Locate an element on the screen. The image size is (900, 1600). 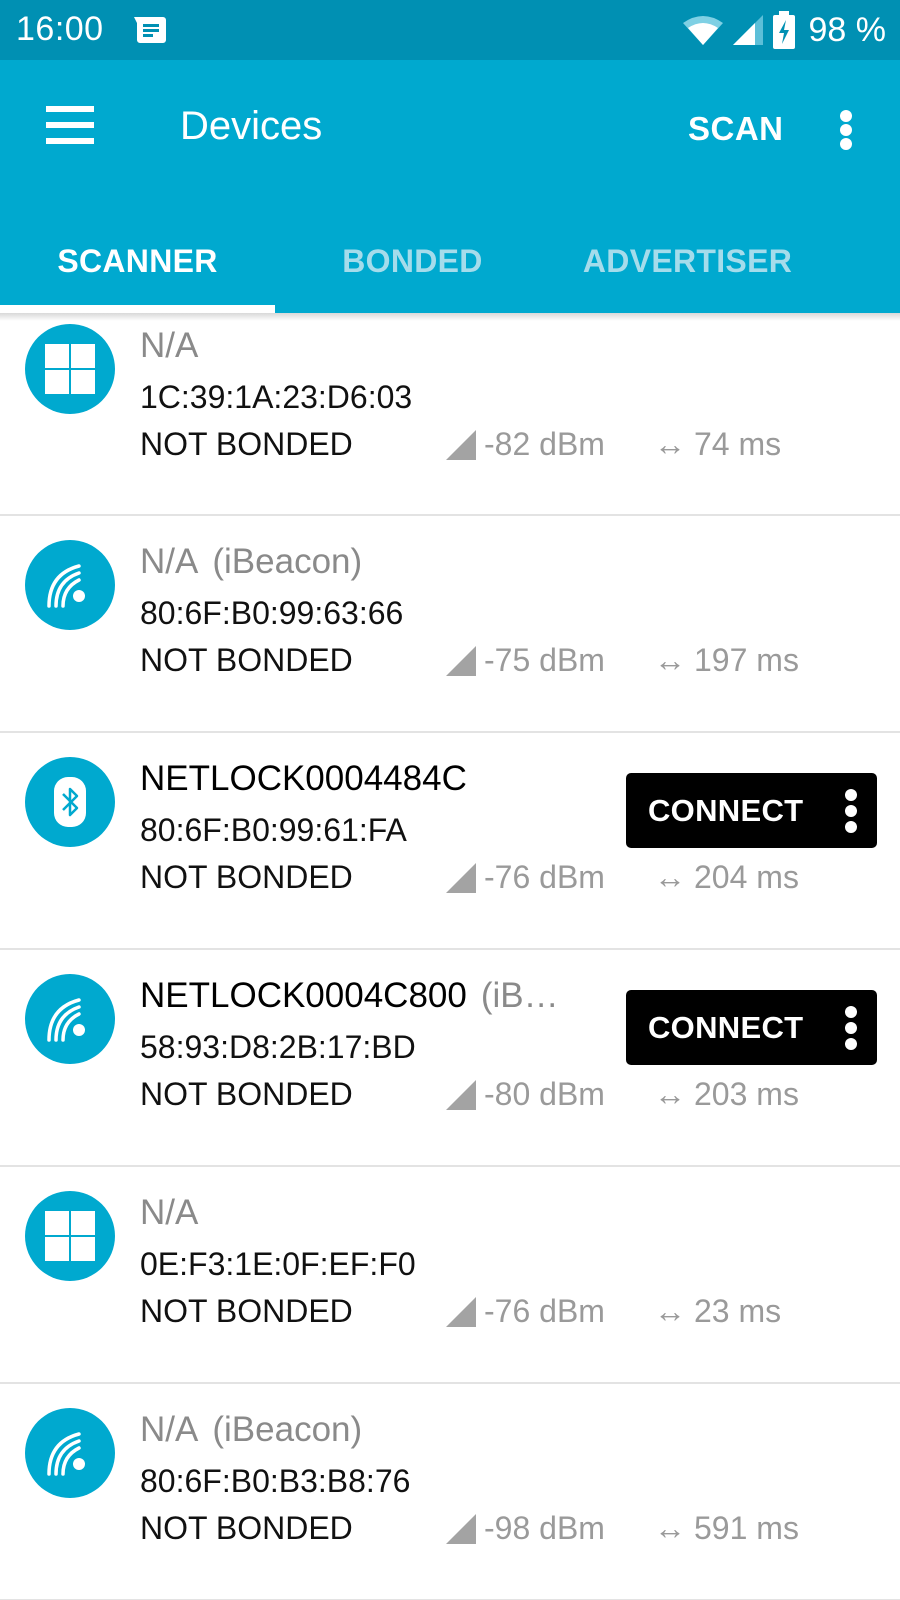
device-name: NETLOCK0004484C is located at coordinates (303, 778).